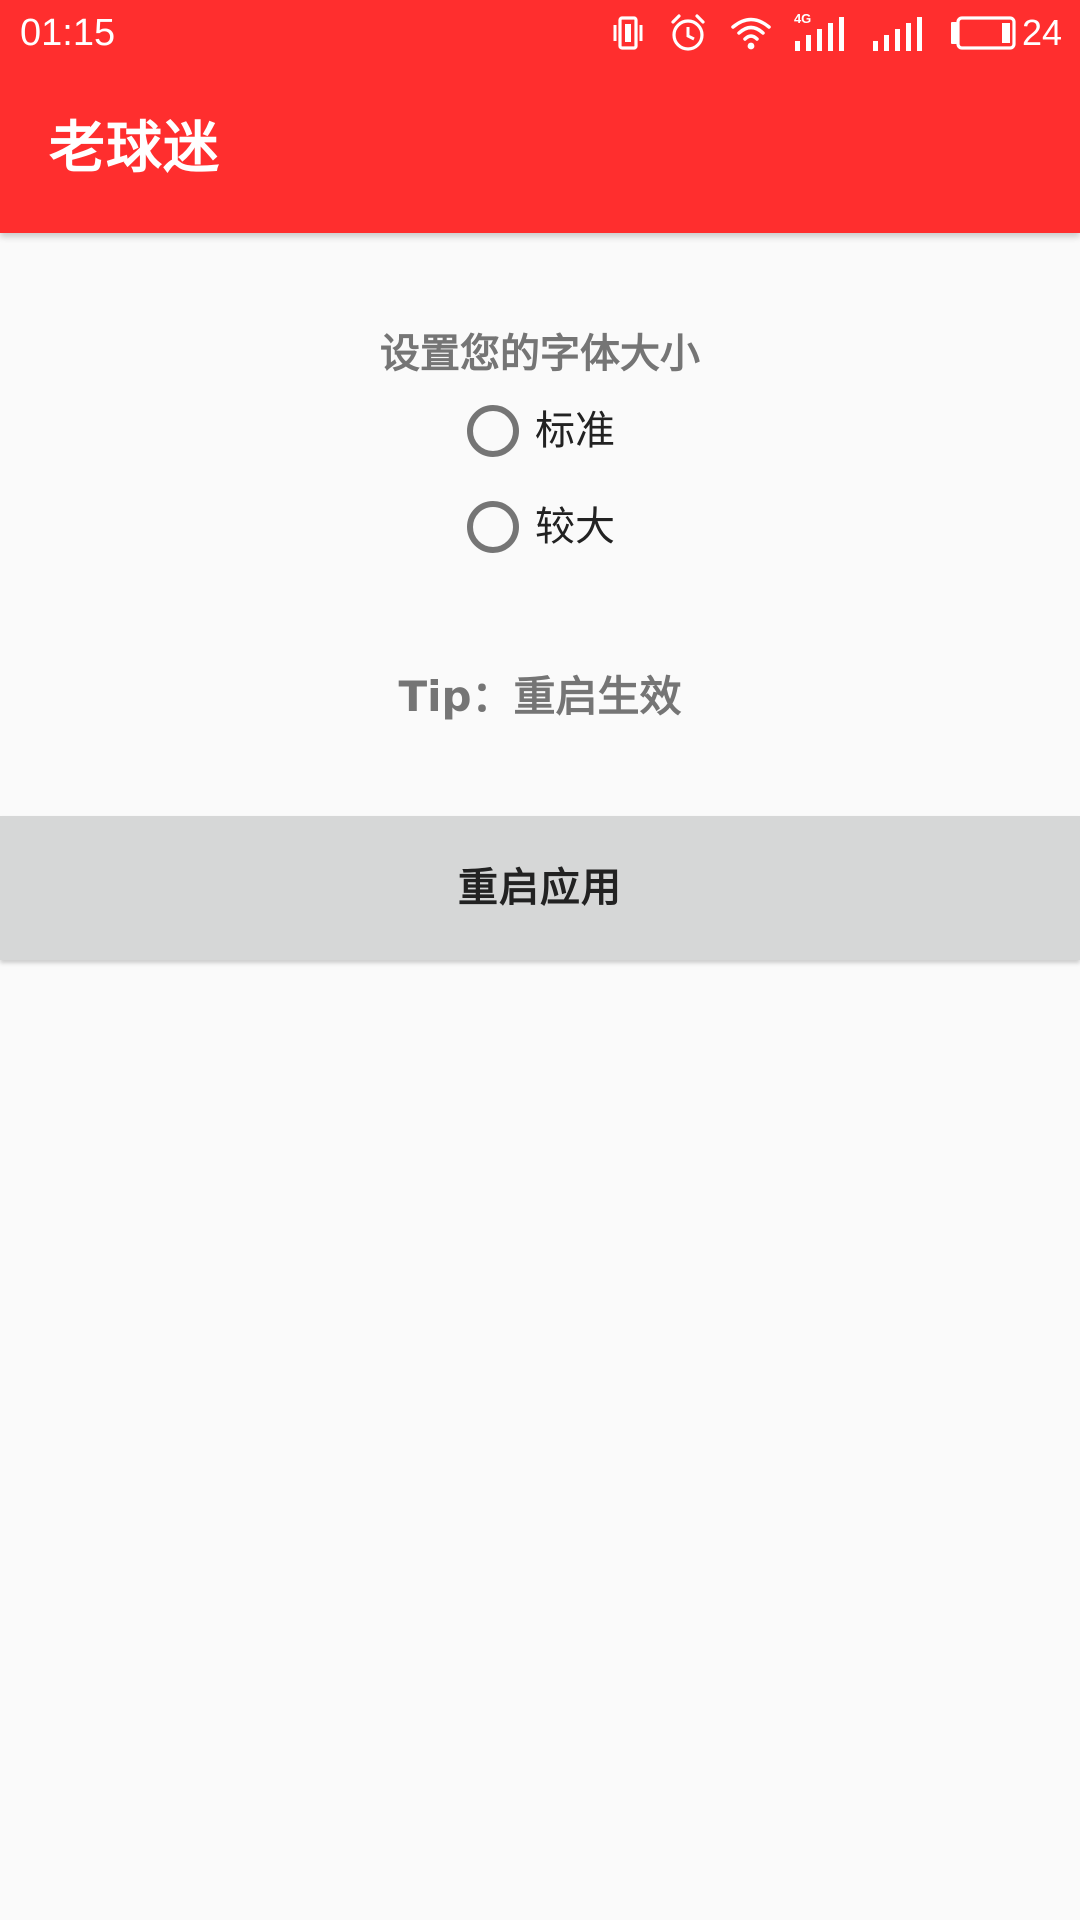  What do you see at coordinates (540, 33) in the screenshot?
I see `status-bar: 01:15 4G 24` at bounding box center [540, 33].